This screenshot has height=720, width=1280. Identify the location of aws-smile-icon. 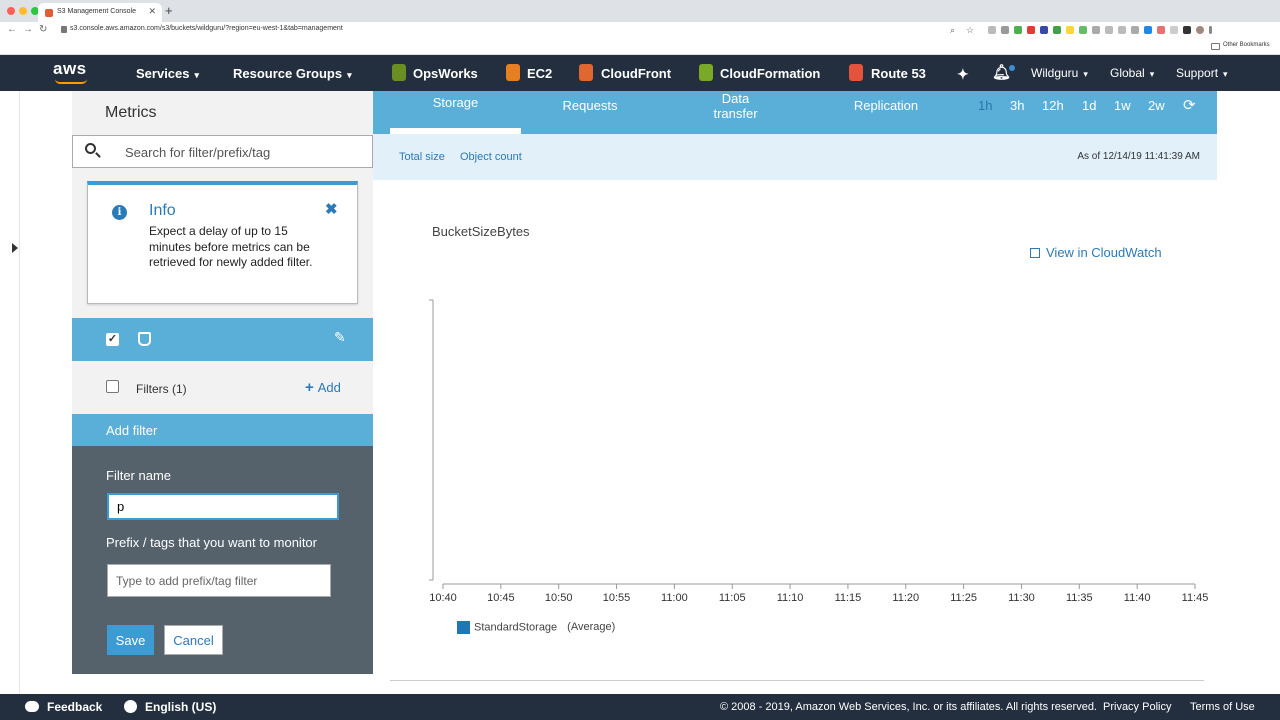
(71, 81).